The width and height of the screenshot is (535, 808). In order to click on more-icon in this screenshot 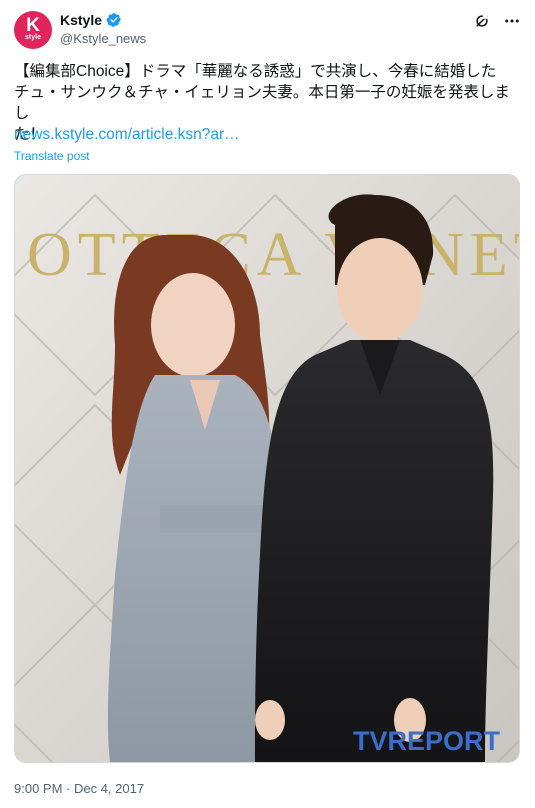, I will do `click(512, 21)`.